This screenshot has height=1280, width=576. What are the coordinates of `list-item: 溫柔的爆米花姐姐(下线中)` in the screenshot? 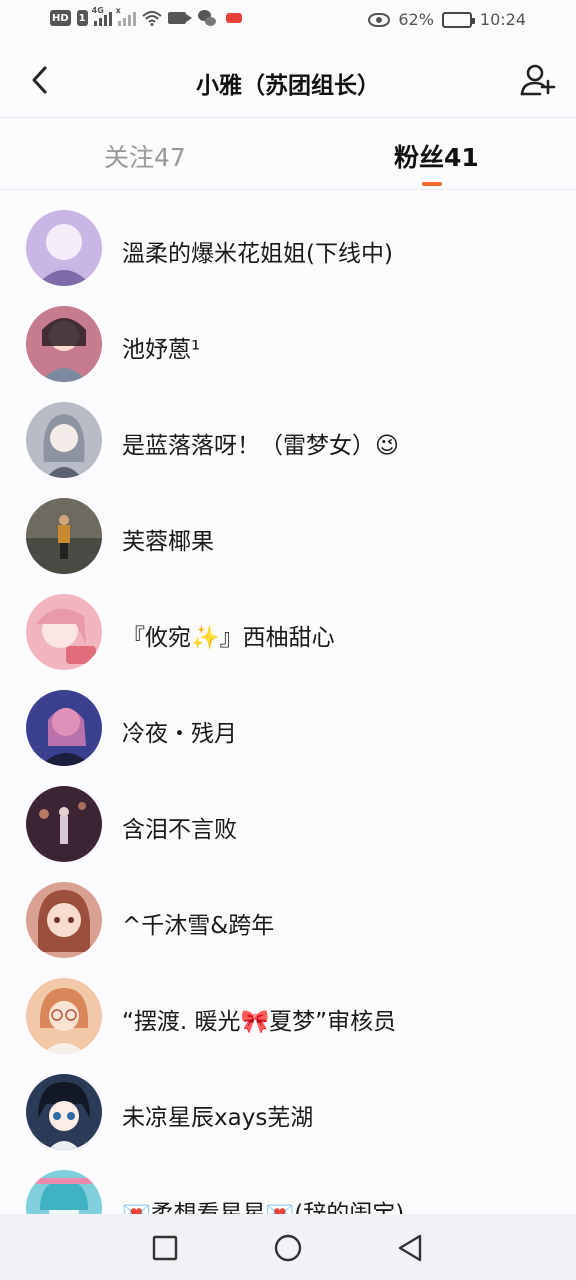 It's located at (288, 238).